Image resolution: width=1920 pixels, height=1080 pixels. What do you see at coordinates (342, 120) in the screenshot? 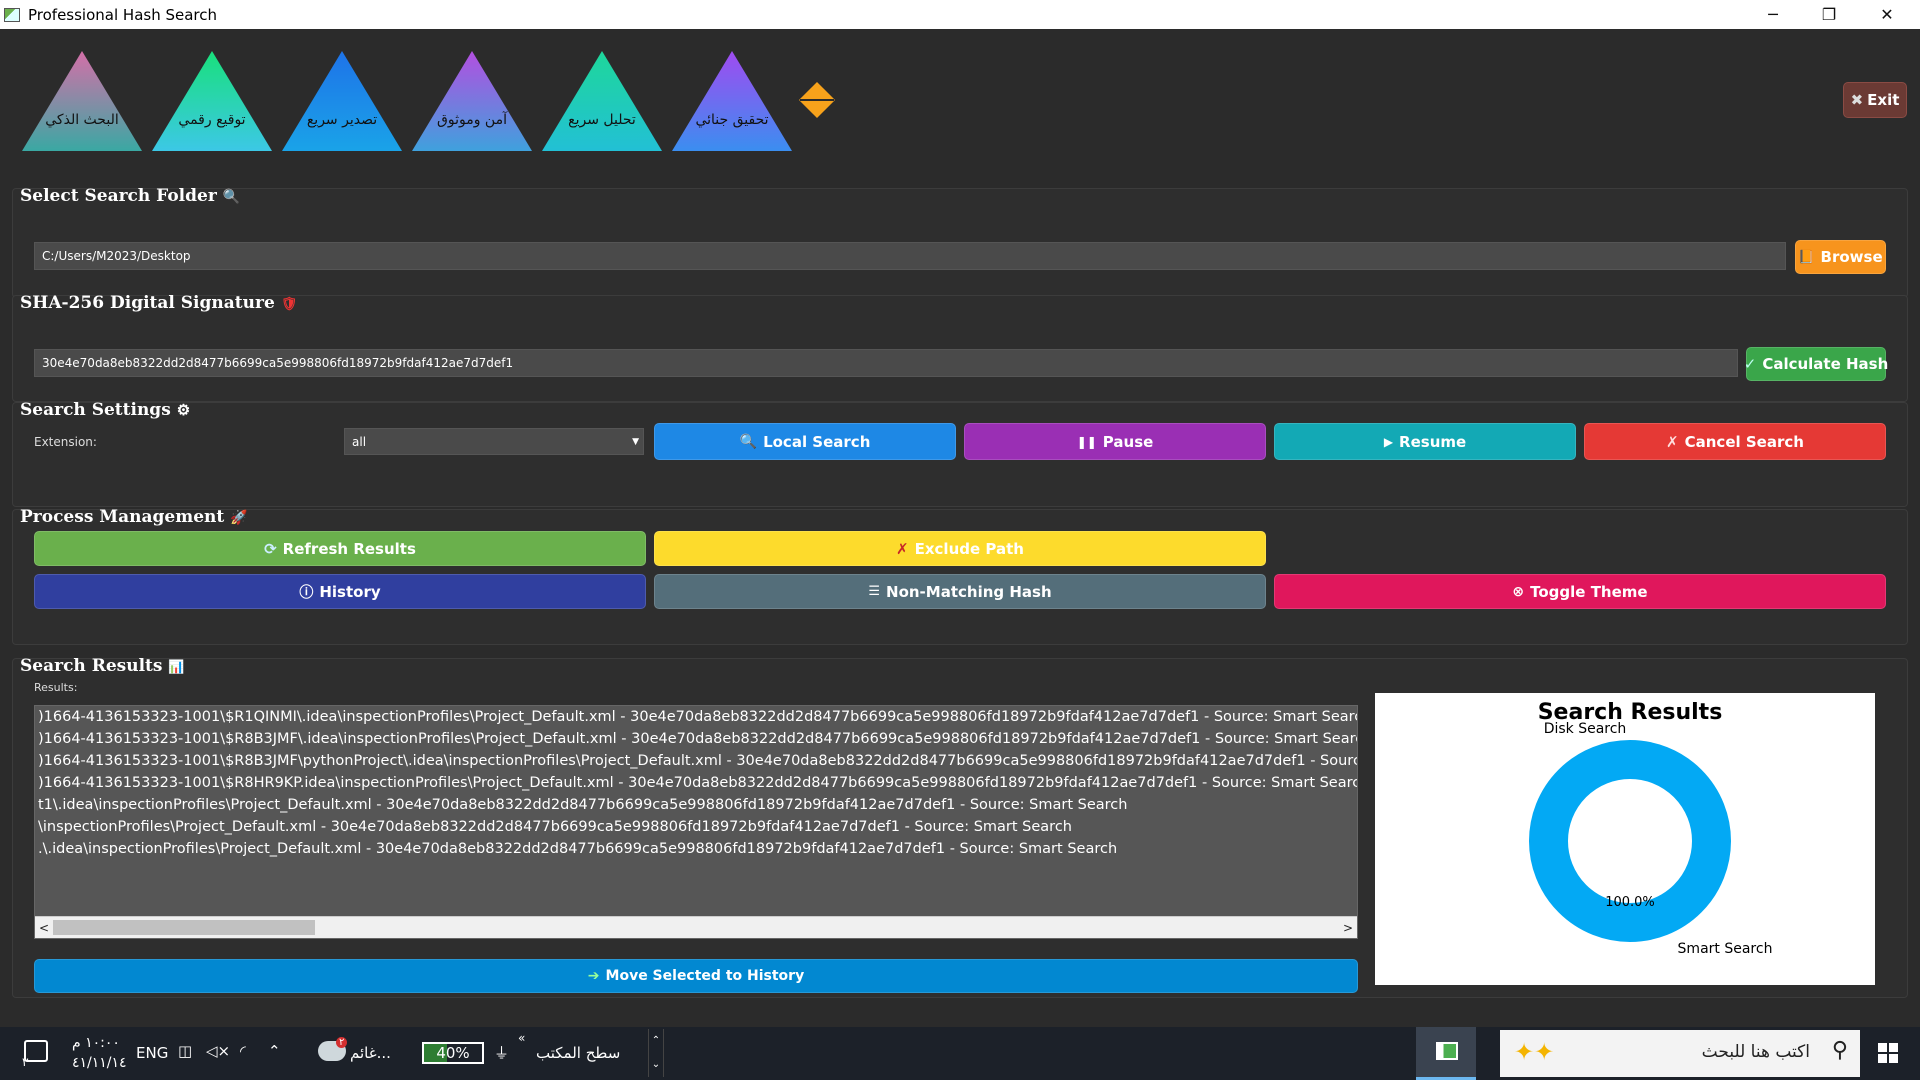
I see `feature-triangle-label: تصدير سريع` at bounding box center [342, 120].